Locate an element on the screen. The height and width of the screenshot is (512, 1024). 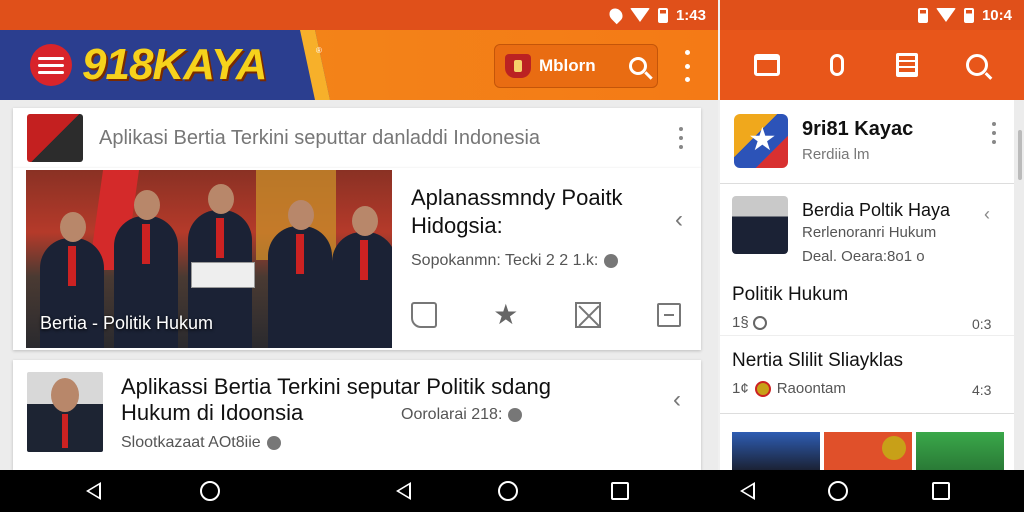
feature-image: Bertia - Politik Hukum is located at coordinates (209, 259).